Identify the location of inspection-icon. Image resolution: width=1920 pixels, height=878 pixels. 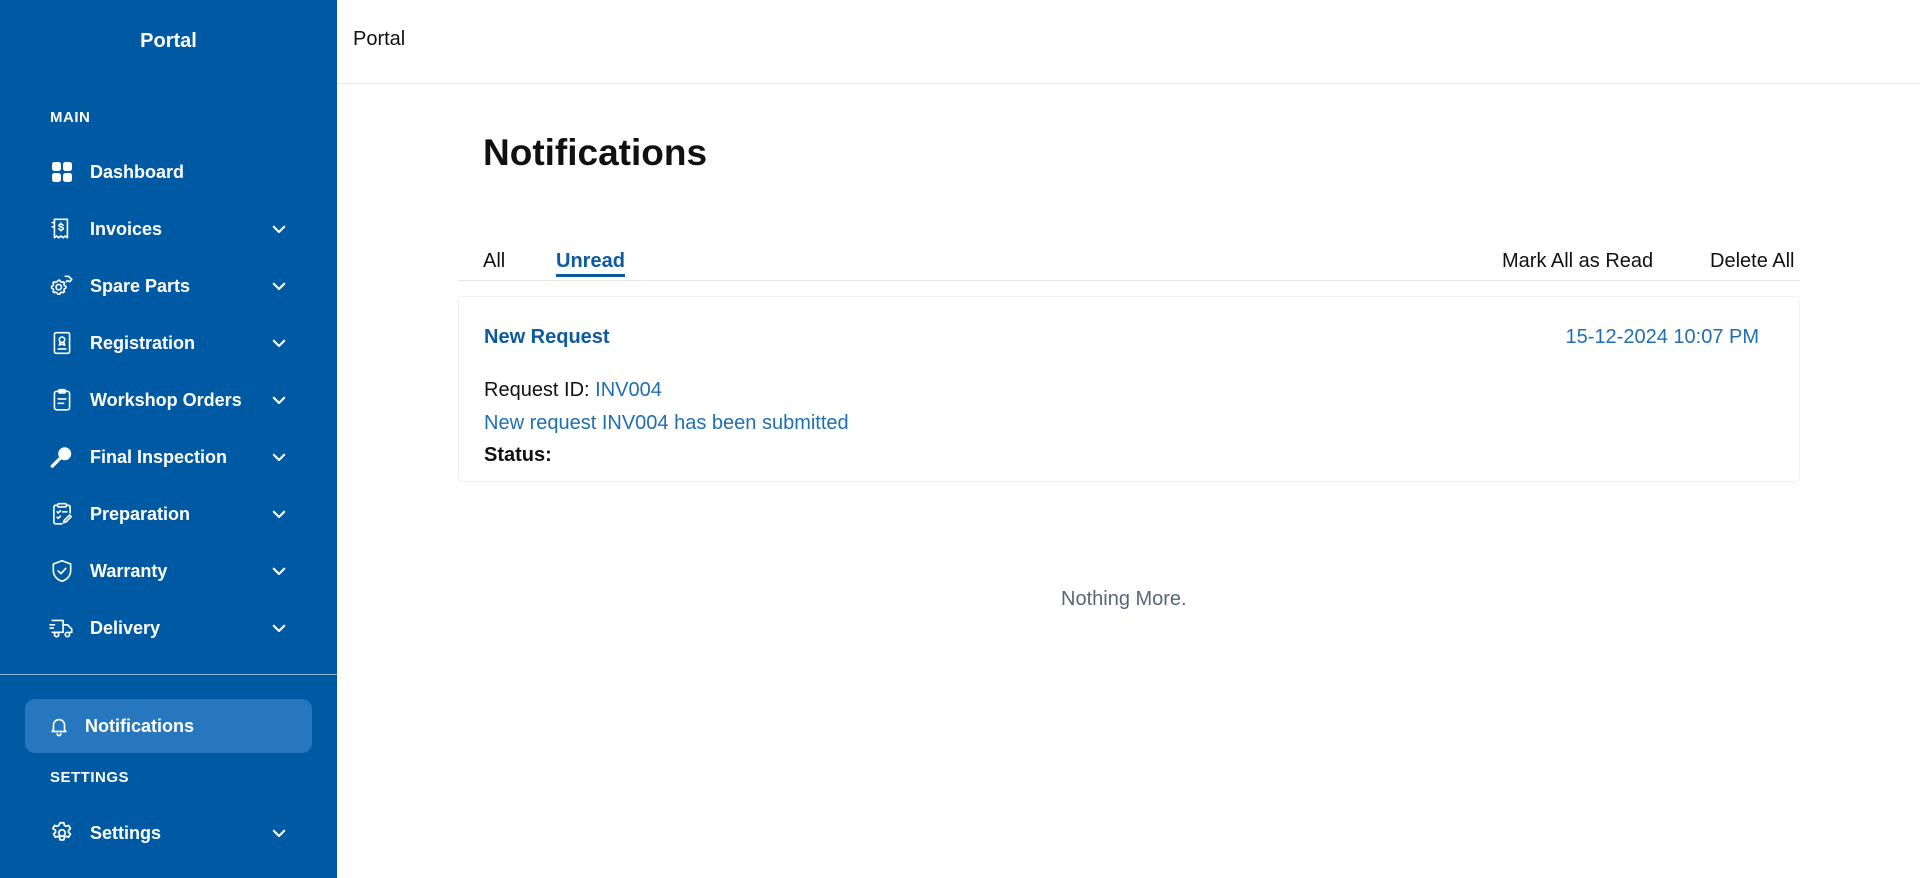
(62, 457).